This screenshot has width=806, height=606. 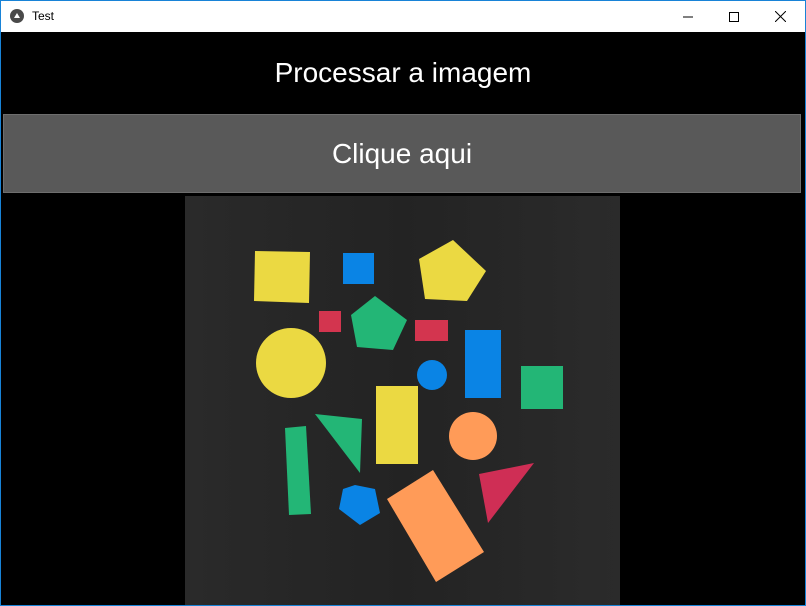 I want to click on minimize-button, so click(x=688, y=16).